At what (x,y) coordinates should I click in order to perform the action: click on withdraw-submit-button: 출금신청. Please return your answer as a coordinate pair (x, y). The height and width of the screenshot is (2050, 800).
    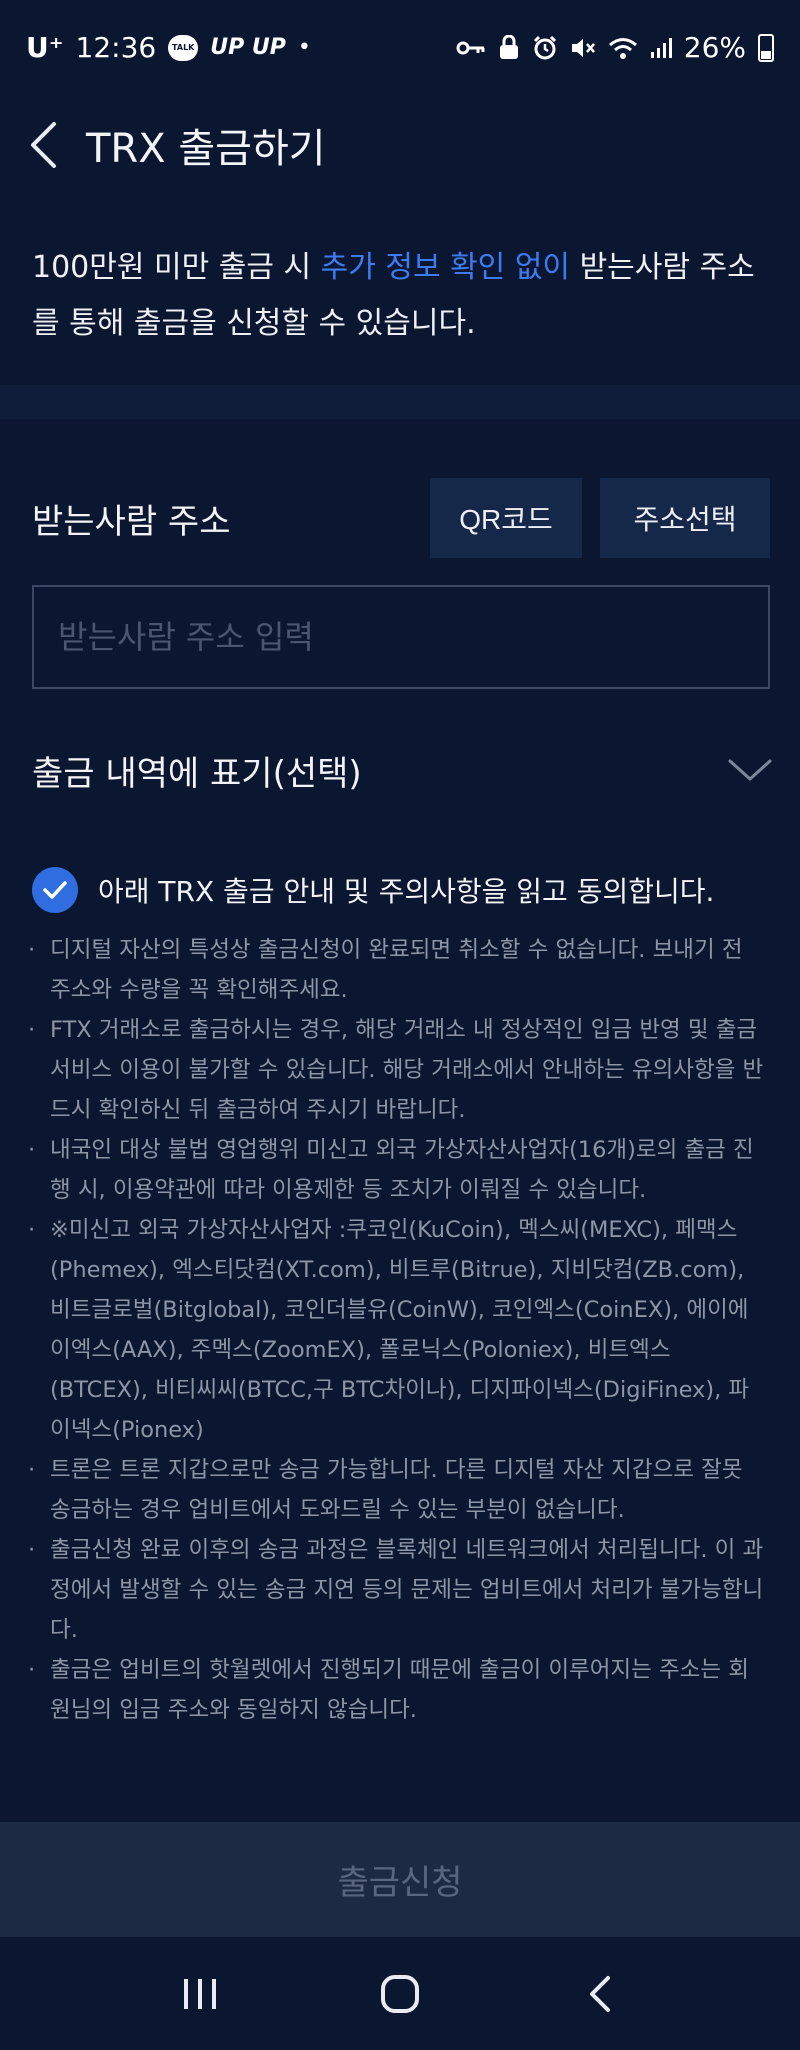
    Looking at the image, I should click on (400, 1879).